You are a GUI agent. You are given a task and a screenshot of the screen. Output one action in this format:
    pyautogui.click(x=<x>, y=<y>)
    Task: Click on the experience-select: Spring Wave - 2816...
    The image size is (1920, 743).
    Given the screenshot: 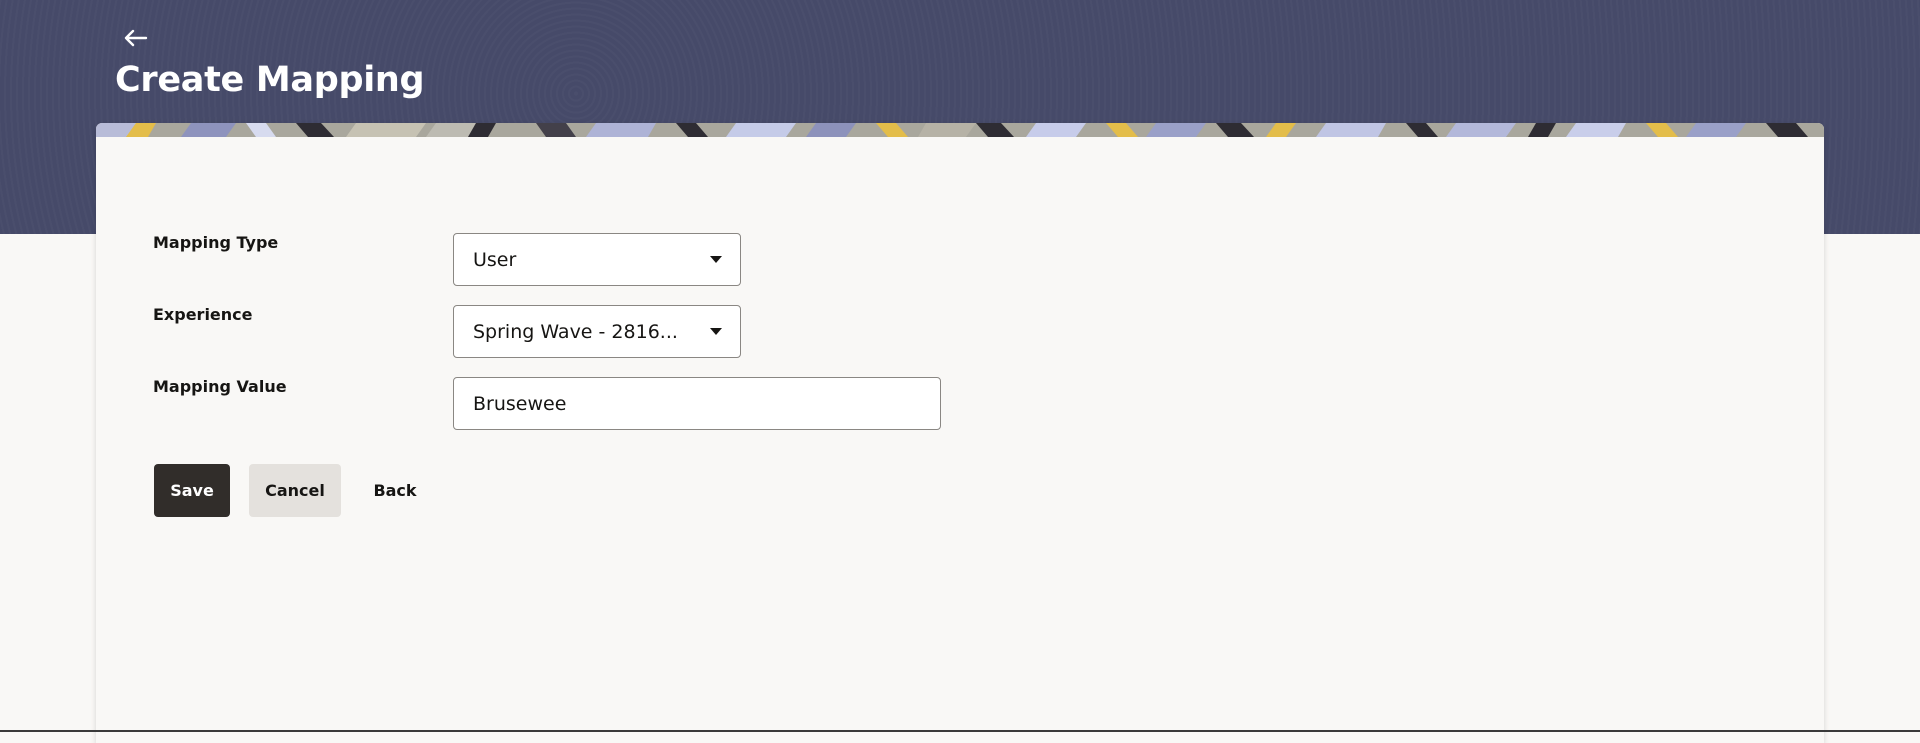 What is the action you would take?
    pyautogui.click(x=597, y=331)
    